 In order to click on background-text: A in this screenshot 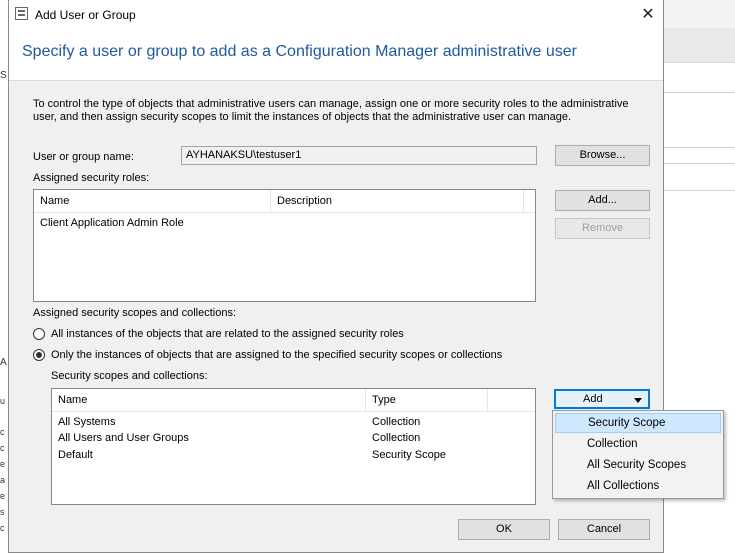, I will do `click(3, 362)`.